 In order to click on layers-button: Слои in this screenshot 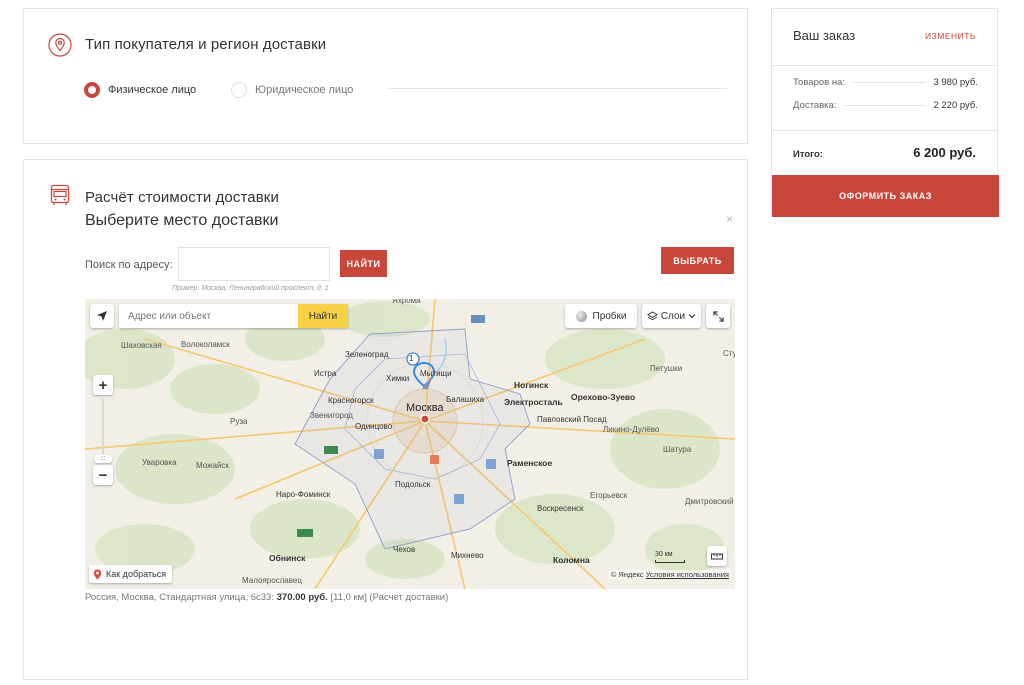, I will do `click(671, 316)`.